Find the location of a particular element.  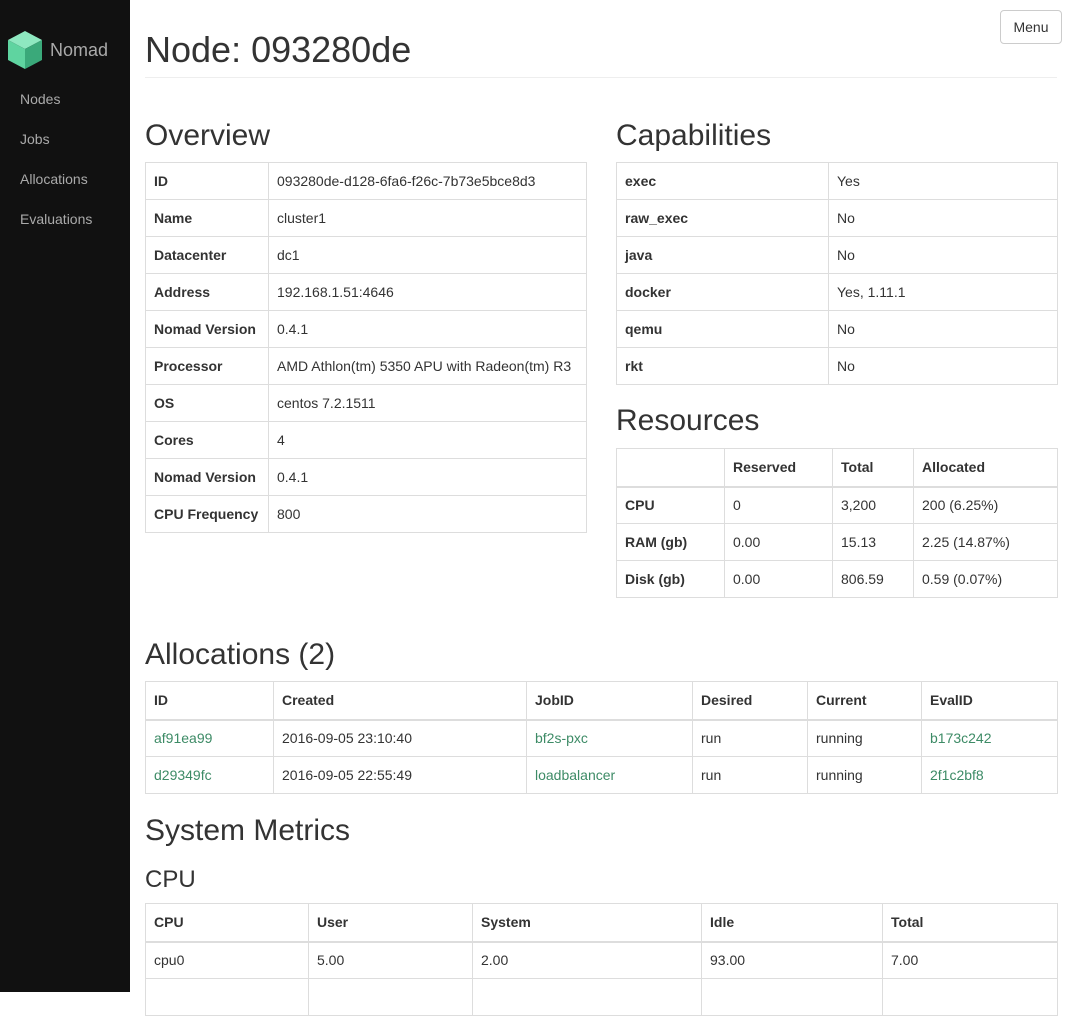

allocations-heading: Allocations (2) is located at coordinates (240, 654).